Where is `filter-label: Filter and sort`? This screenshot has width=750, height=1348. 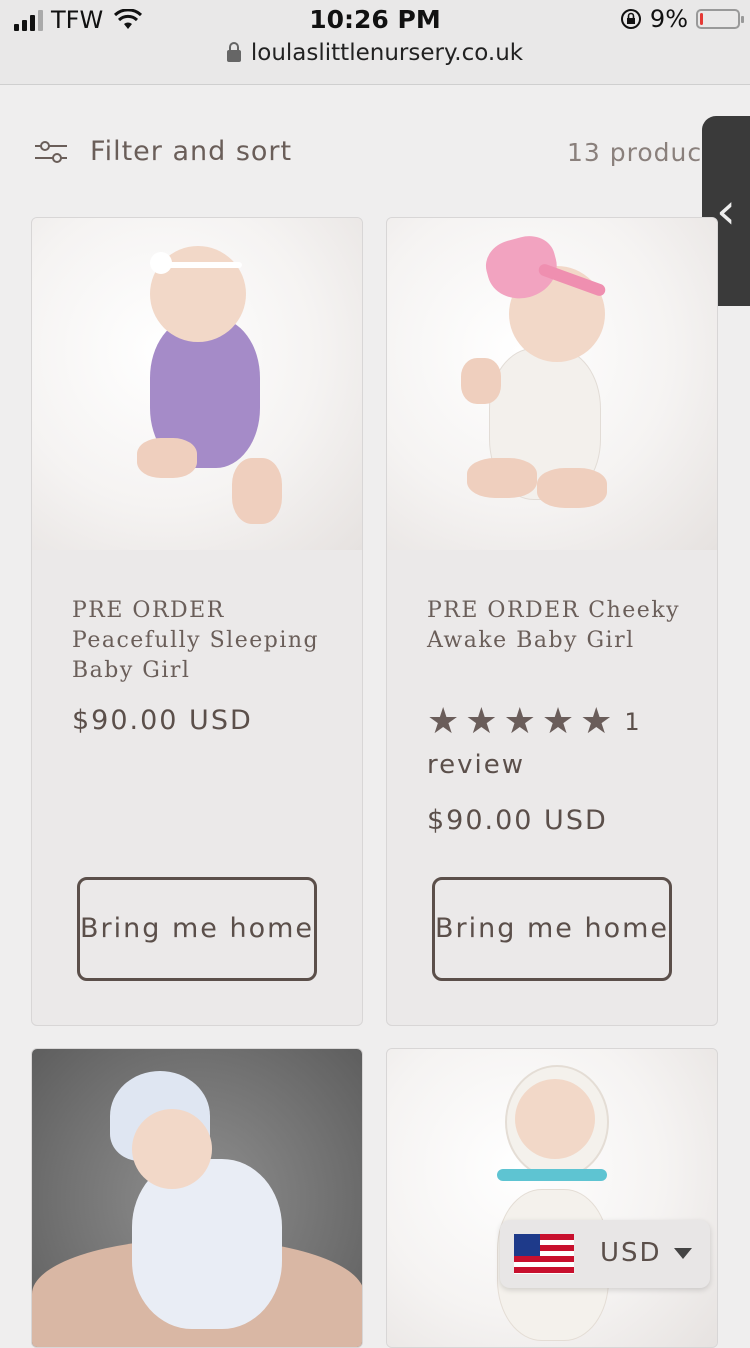
filter-label: Filter and sort is located at coordinates (191, 151).